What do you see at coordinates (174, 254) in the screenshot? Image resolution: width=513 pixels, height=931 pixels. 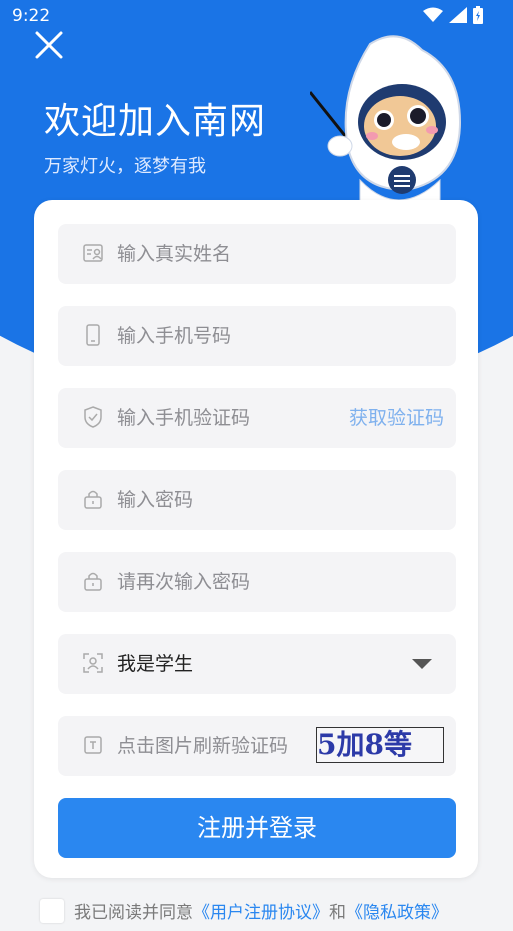 I see `name-placeholder: 输入真实姓名` at bounding box center [174, 254].